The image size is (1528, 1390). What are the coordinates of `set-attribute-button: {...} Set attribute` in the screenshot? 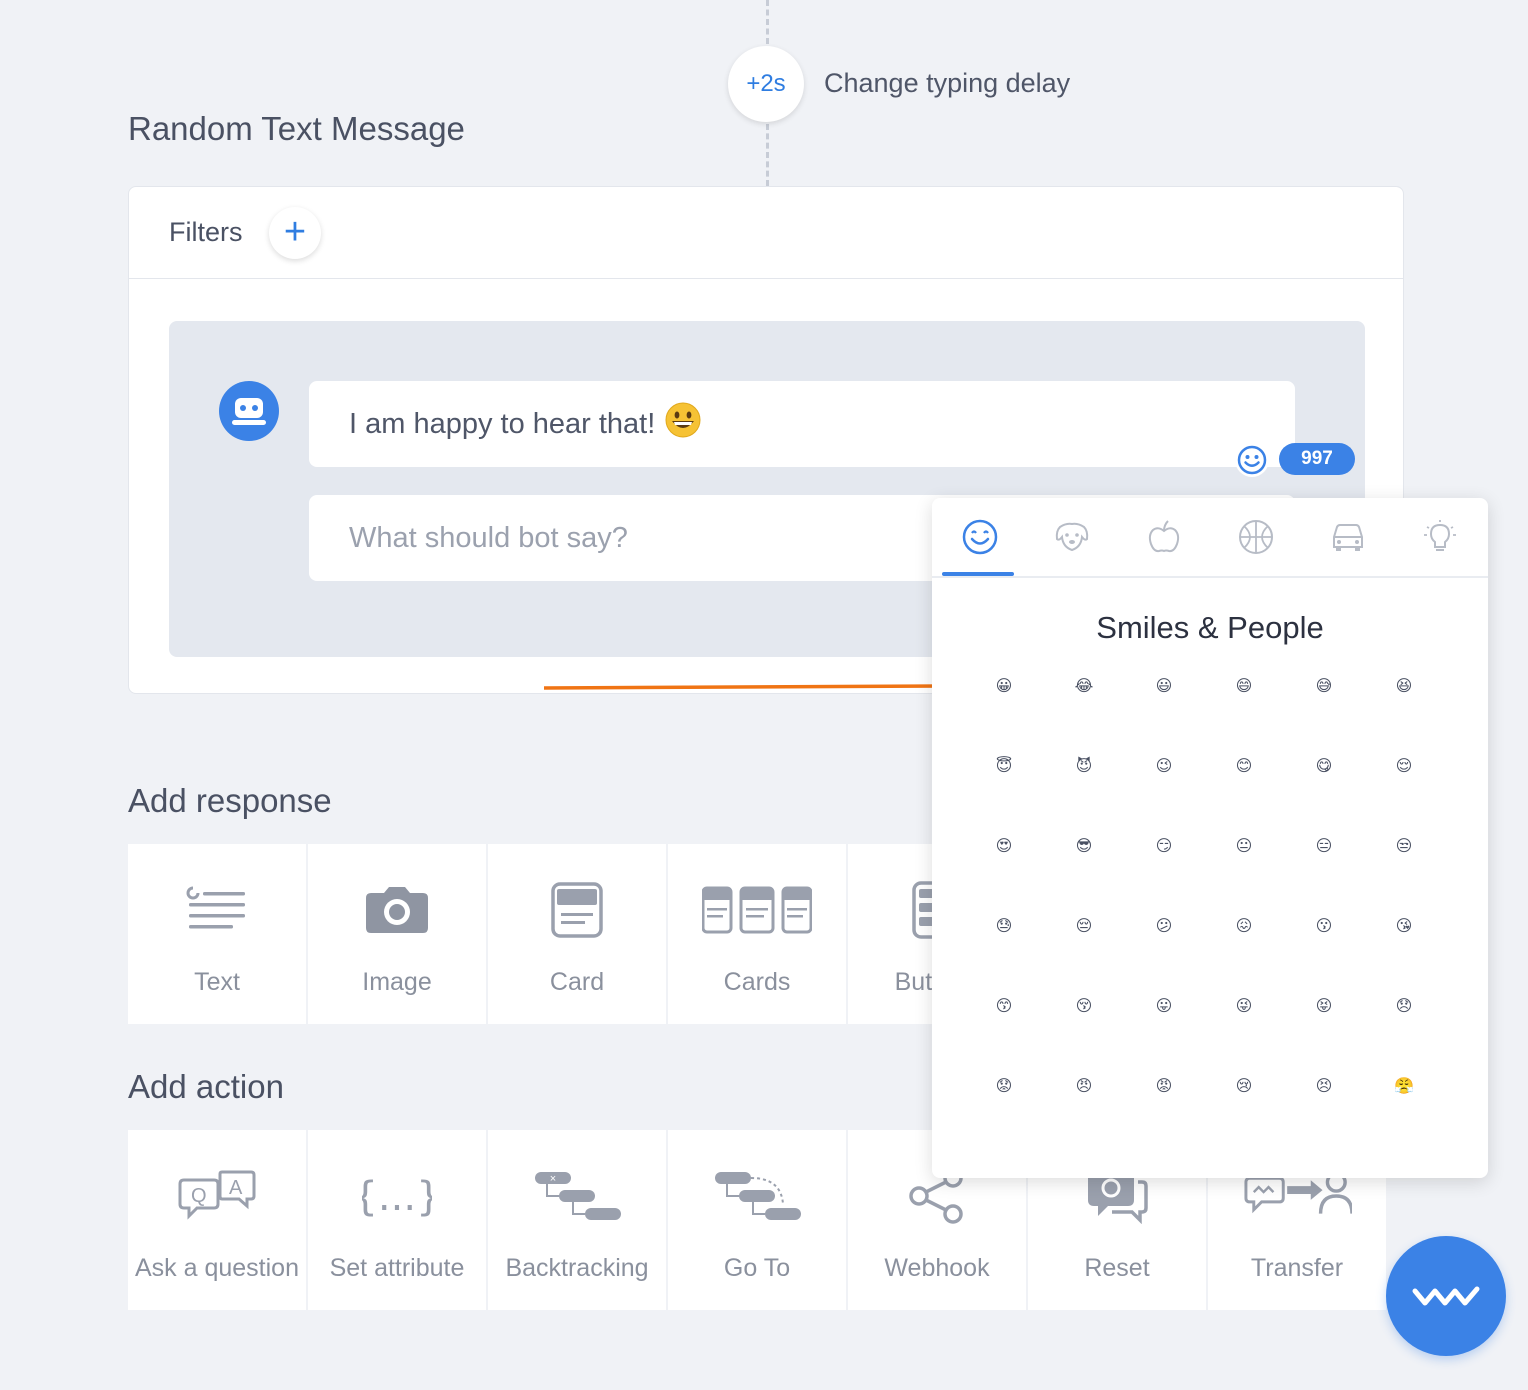 It's located at (397, 1220).